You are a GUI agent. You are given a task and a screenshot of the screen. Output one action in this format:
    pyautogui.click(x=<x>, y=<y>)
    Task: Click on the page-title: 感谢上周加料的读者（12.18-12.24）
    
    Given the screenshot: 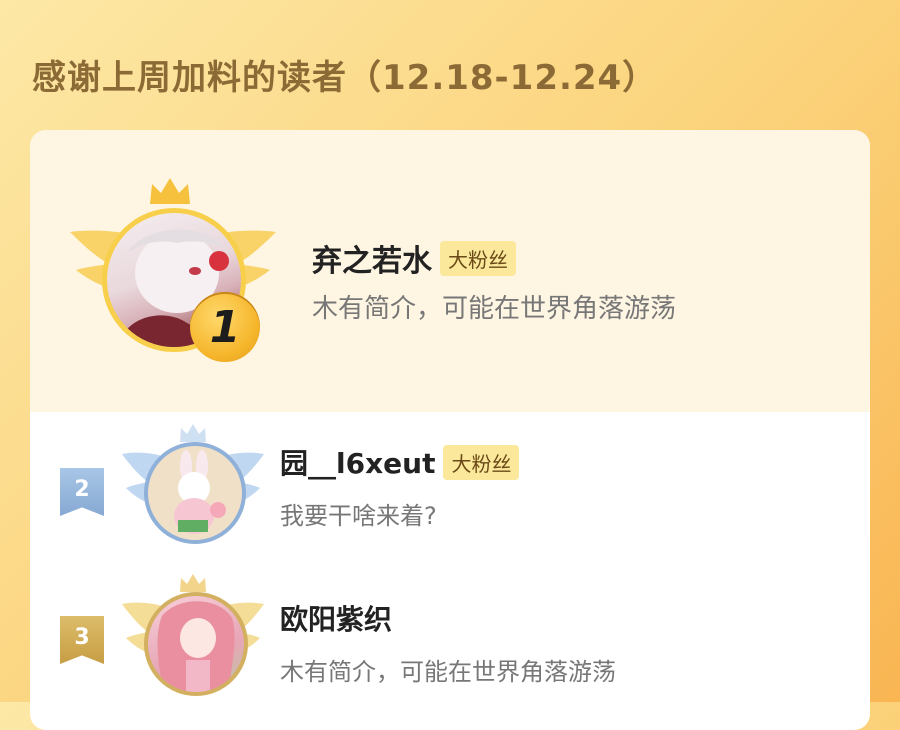 What is the action you would take?
    pyautogui.click(x=345, y=78)
    